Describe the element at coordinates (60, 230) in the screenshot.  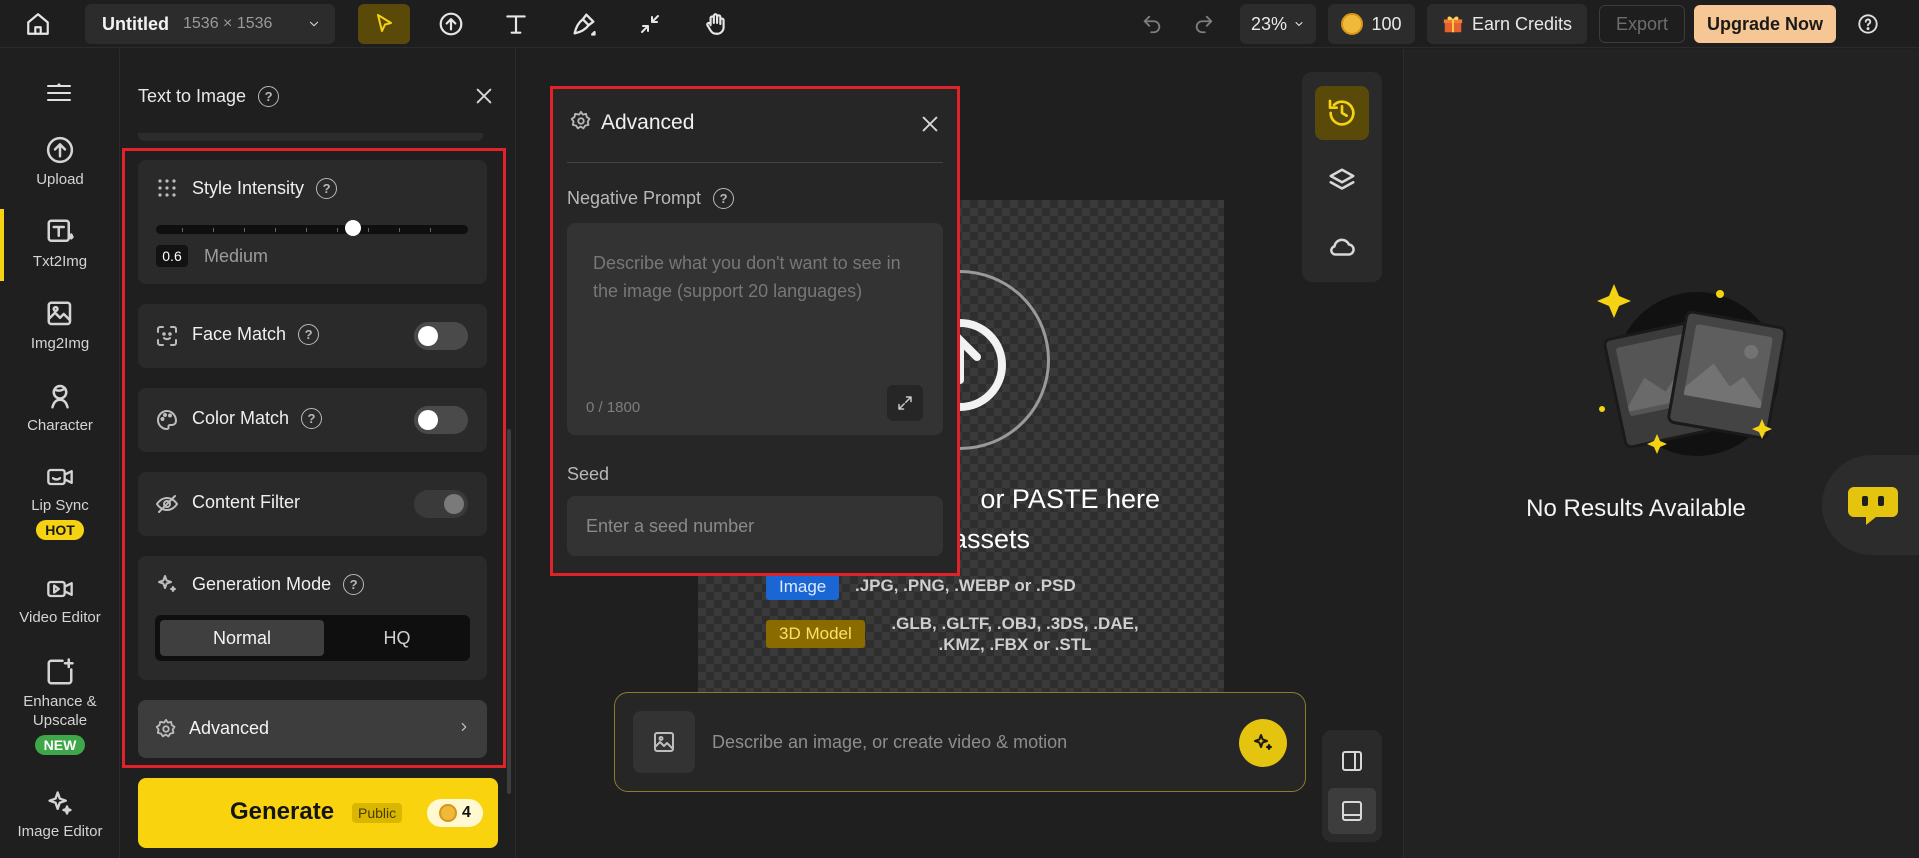
I see `text-image-icon` at that location.